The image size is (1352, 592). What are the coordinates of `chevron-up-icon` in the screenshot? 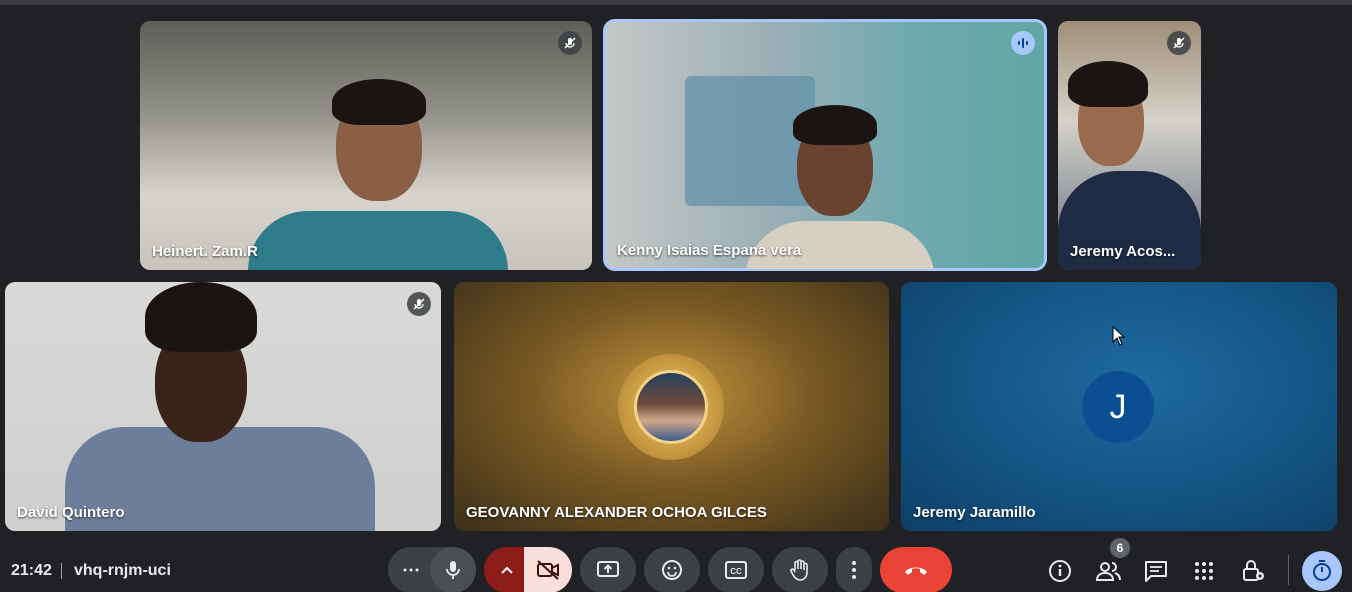 It's located at (507, 570).